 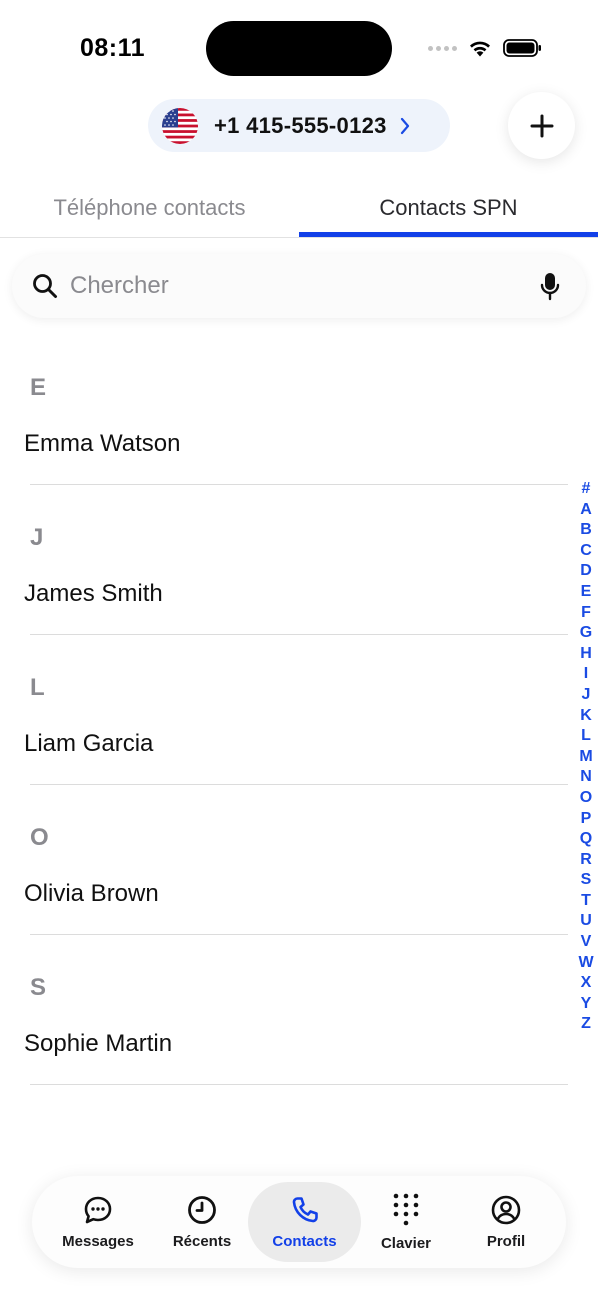 I want to click on index-letter: K, so click(x=586, y=716).